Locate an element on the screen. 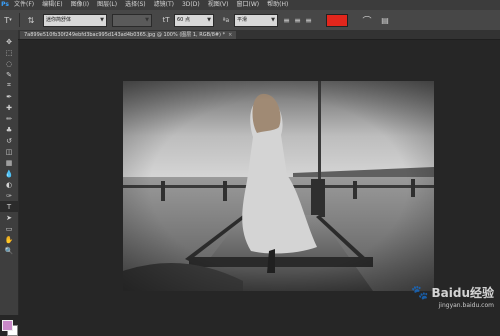 This screenshot has width=500, height=336. eraser-icon: ◫ is located at coordinates (9, 151).